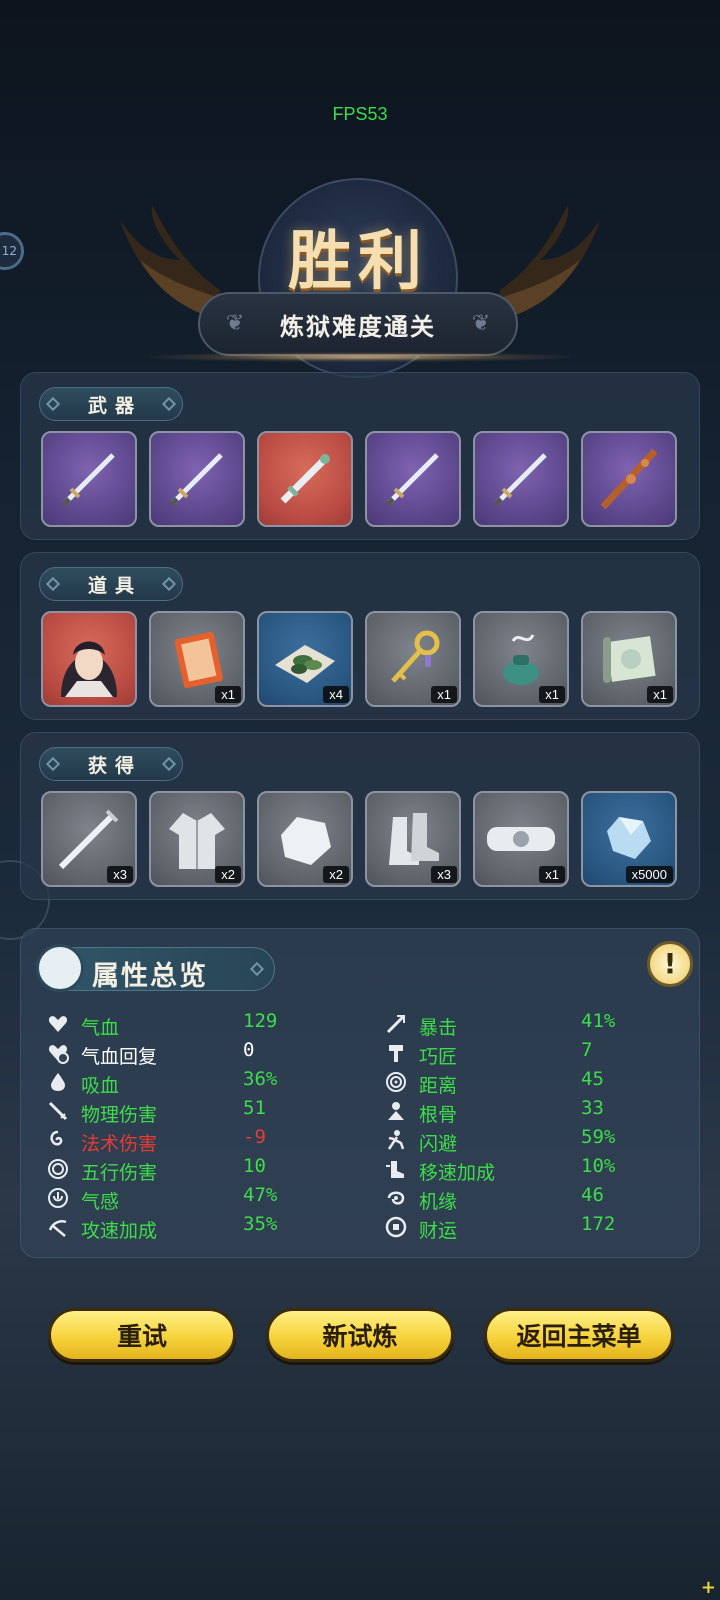 This screenshot has height=1600, width=720. Describe the element at coordinates (438, 1086) in the screenshot. I see `attribute-name: 距离` at that location.